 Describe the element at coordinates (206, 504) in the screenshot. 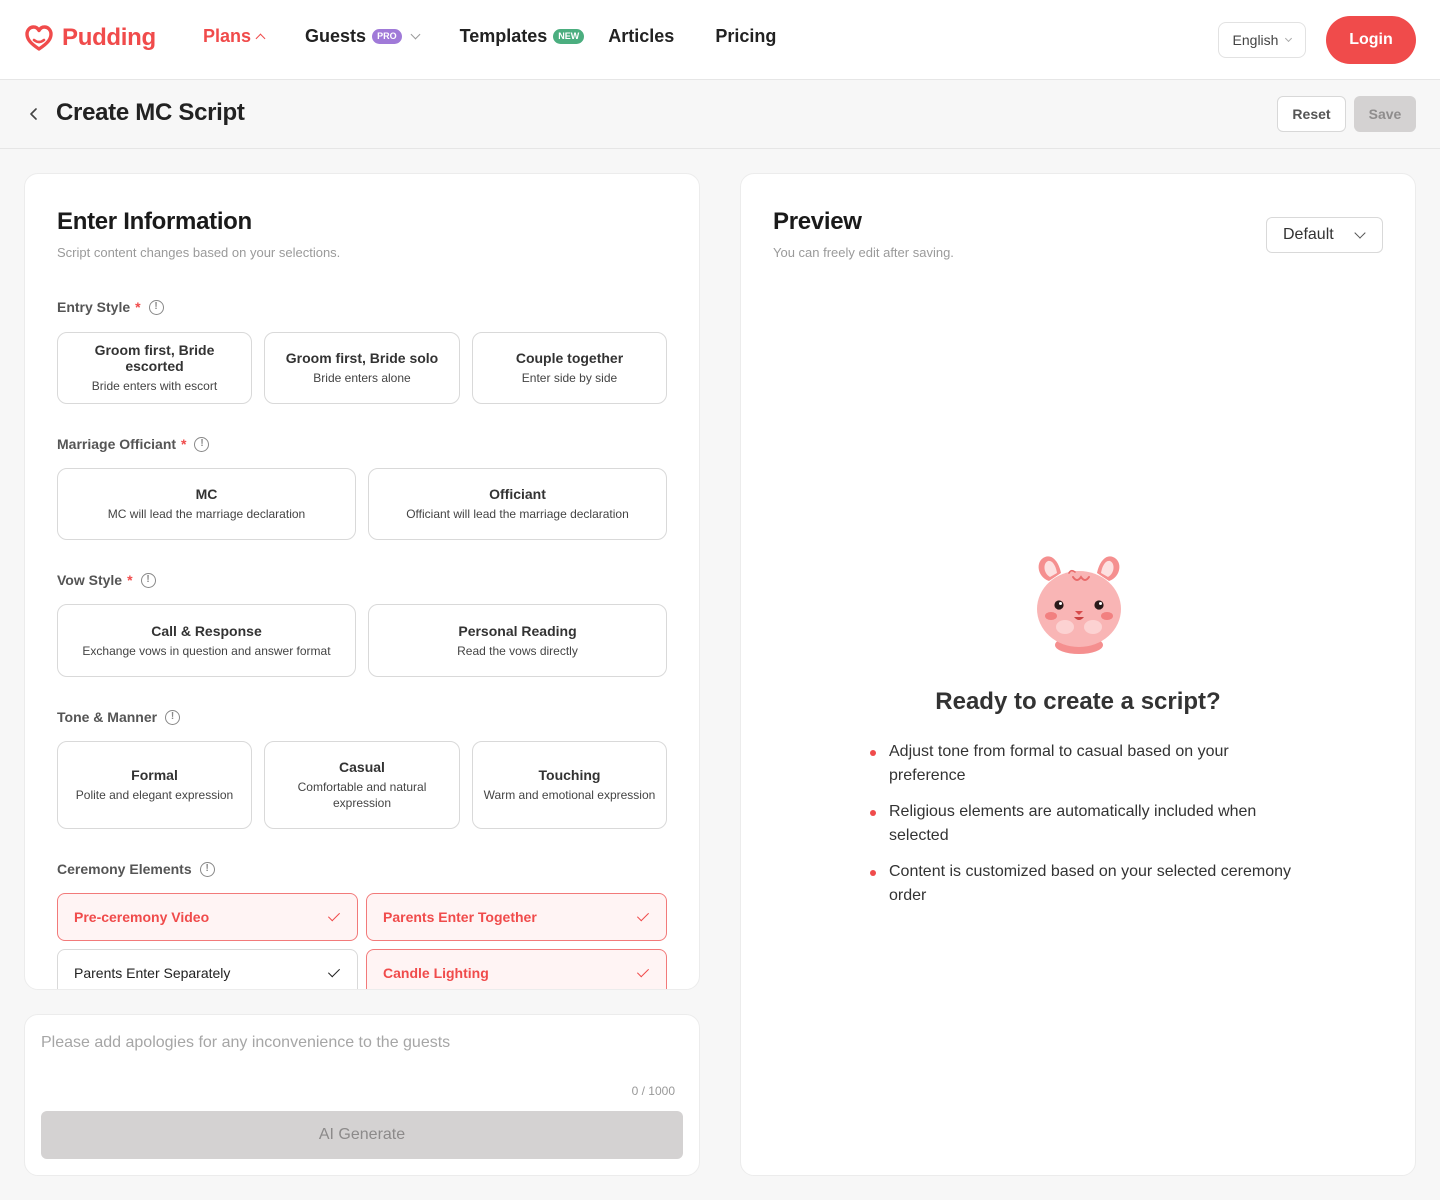

I see `officiant-option: MC MC will lead the marriage declaration` at that location.